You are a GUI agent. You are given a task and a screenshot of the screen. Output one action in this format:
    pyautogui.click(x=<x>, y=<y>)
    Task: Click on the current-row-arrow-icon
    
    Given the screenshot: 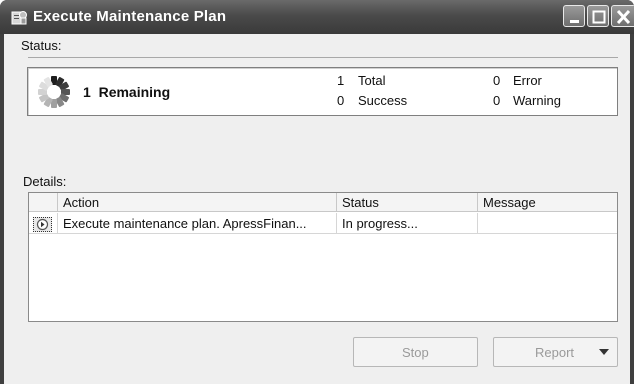 What is the action you would take?
    pyautogui.click(x=42, y=224)
    